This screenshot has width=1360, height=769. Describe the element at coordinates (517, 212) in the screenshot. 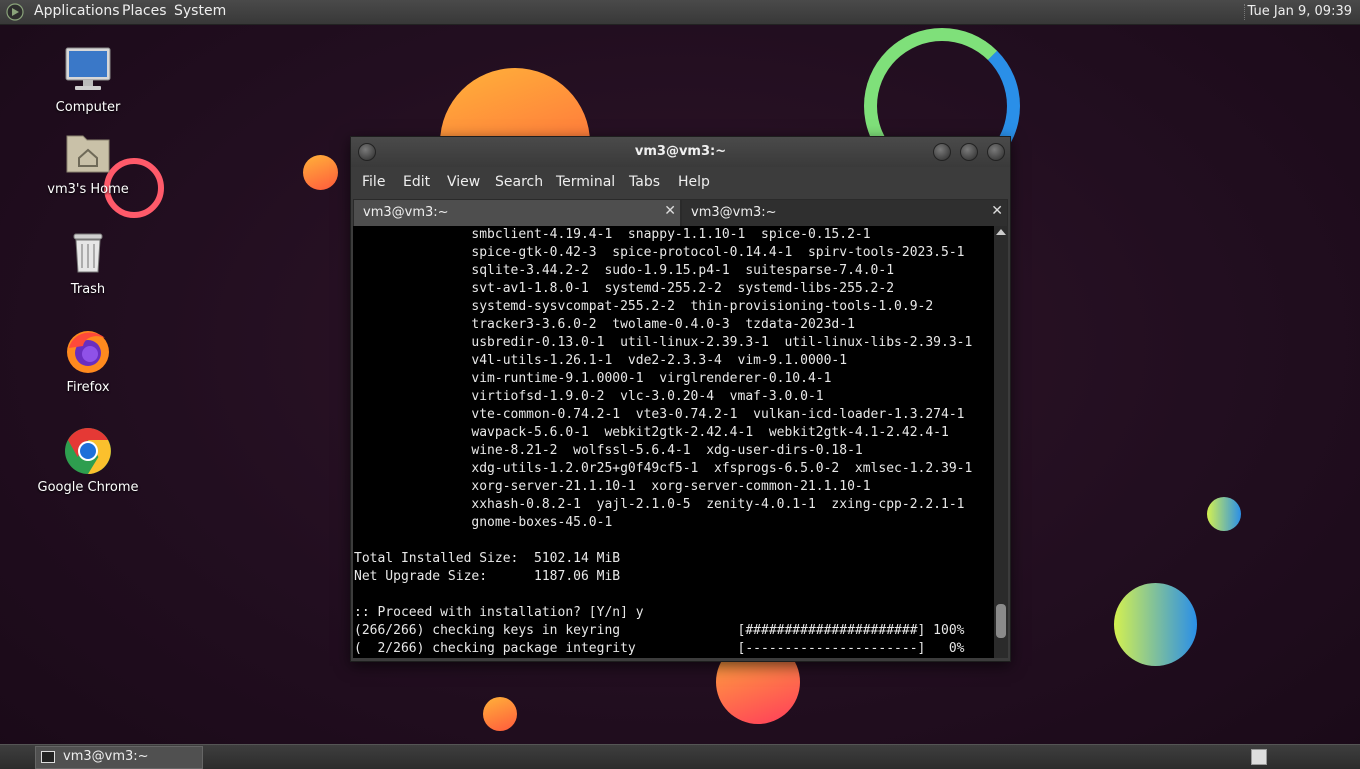

I see `tab-1: vm3@vm3:~ ✕` at that location.